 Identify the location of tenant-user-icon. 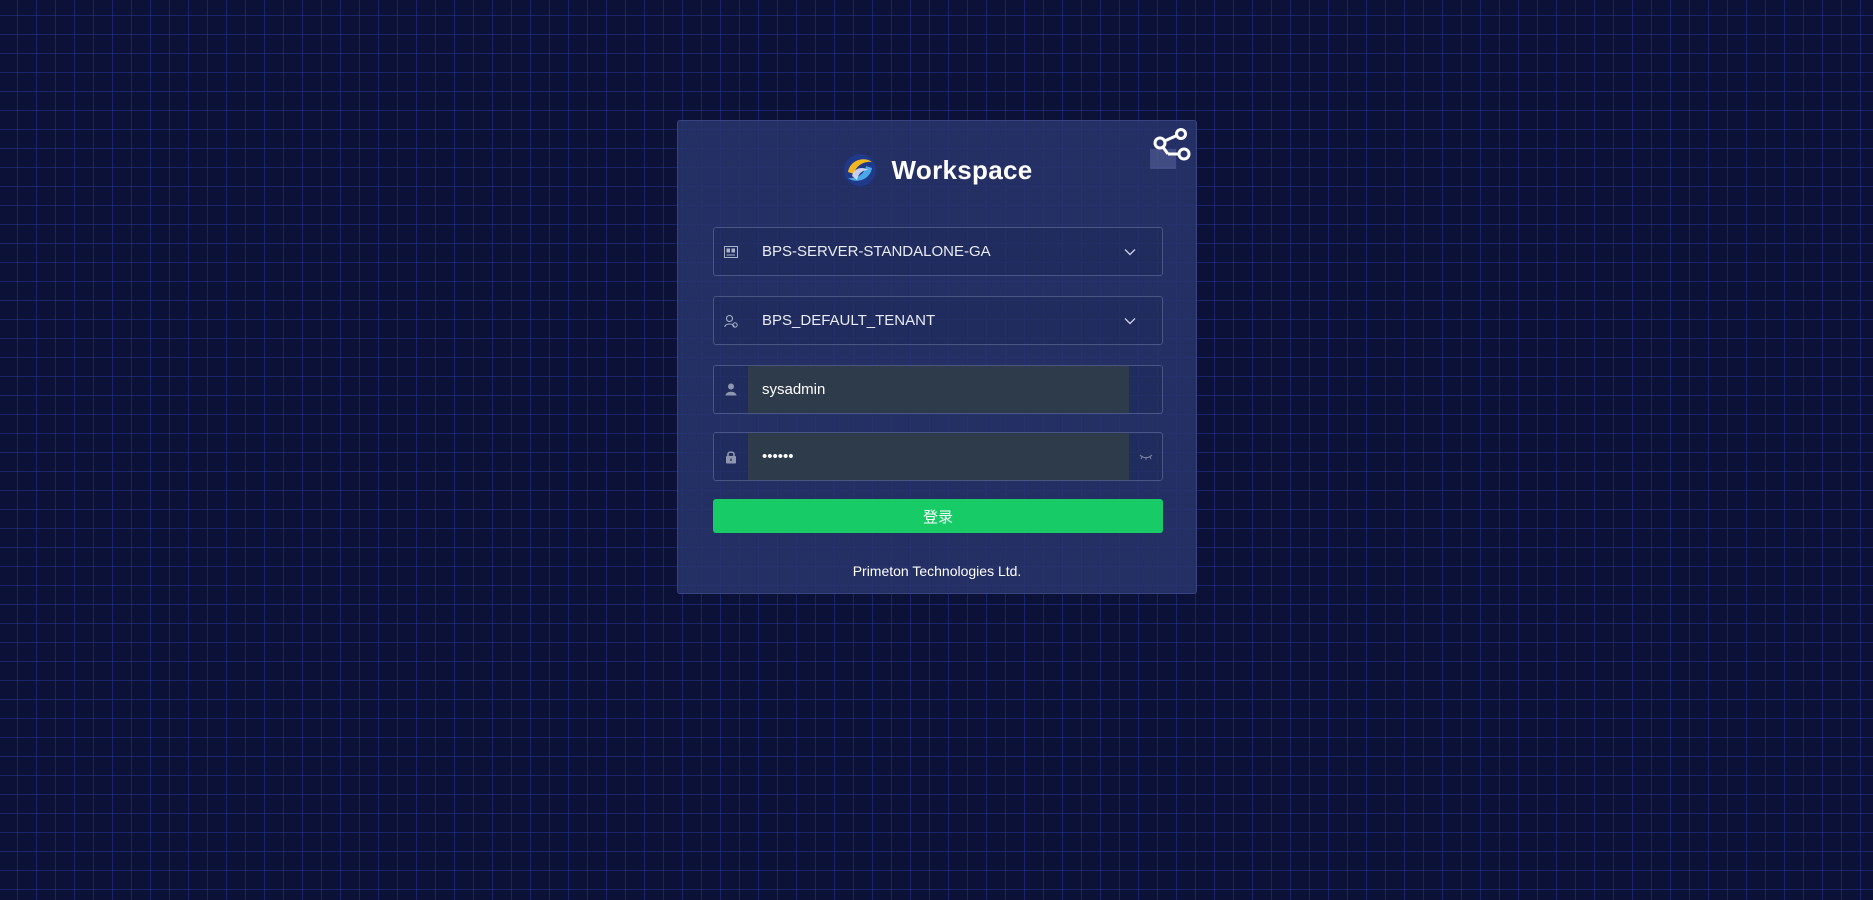
(731, 320).